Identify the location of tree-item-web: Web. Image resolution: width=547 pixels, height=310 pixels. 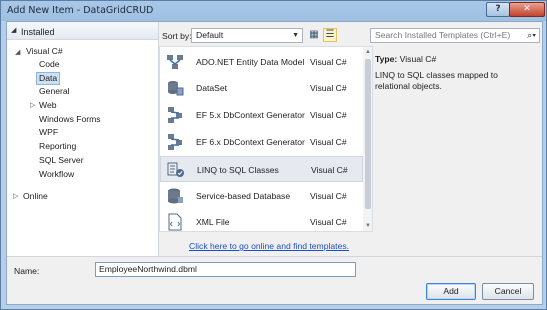
(48, 105).